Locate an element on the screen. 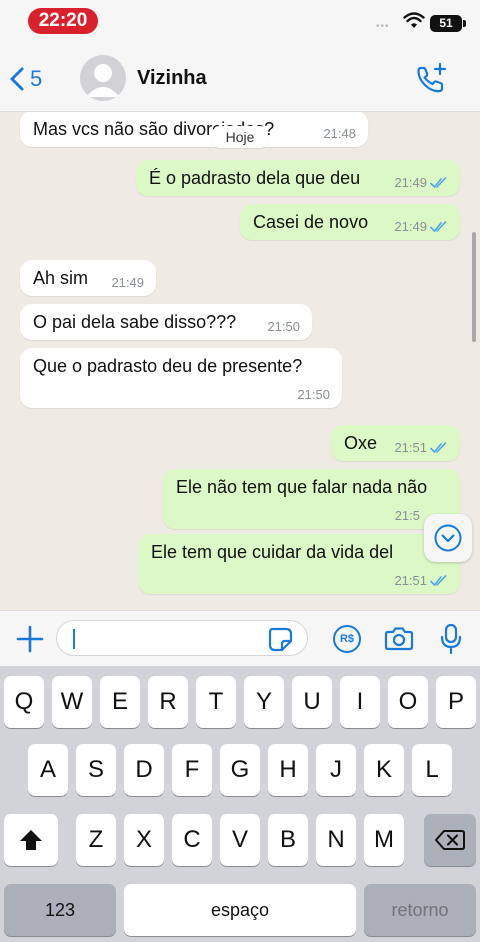  shift-key is located at coordinates (31, 840).